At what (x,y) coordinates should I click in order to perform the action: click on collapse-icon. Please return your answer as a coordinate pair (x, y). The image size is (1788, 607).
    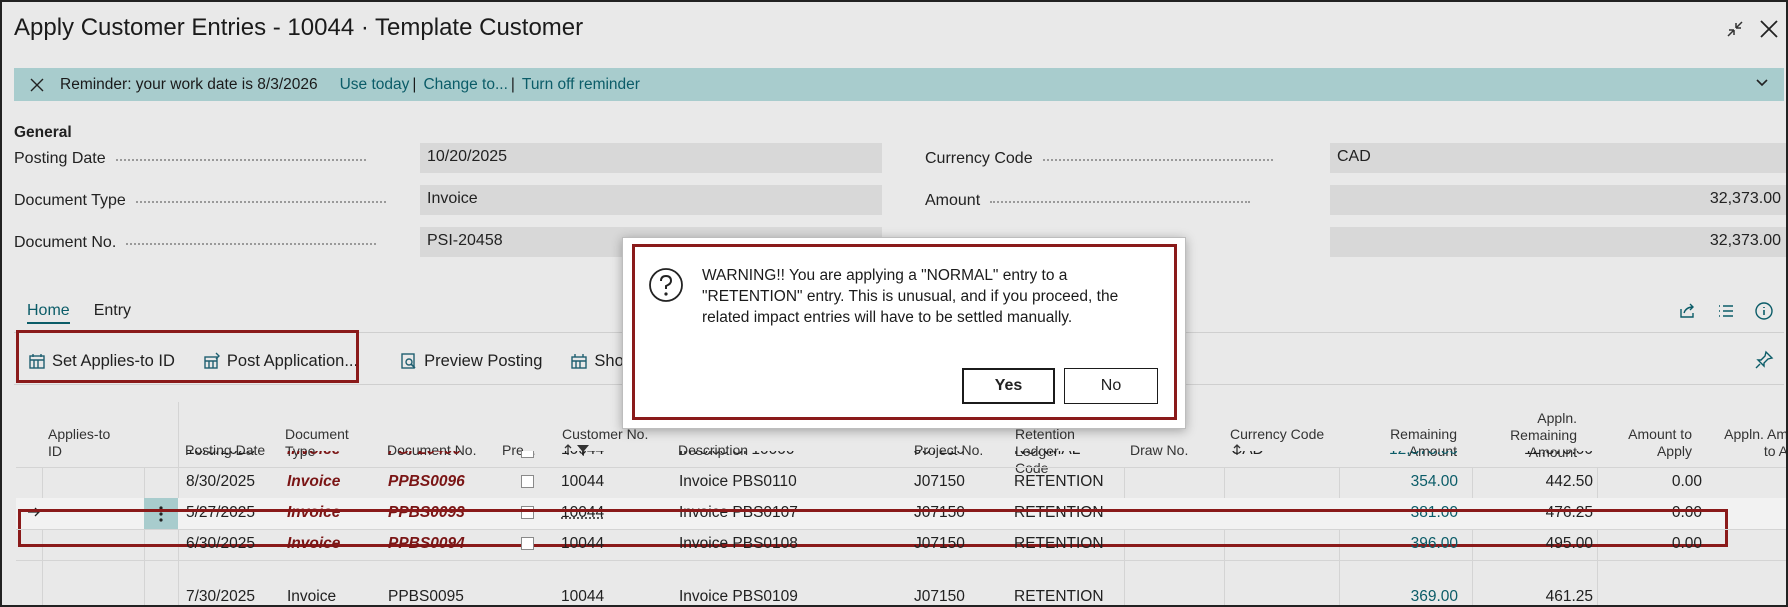
    Looking at the image, I should click on (1735, 29).